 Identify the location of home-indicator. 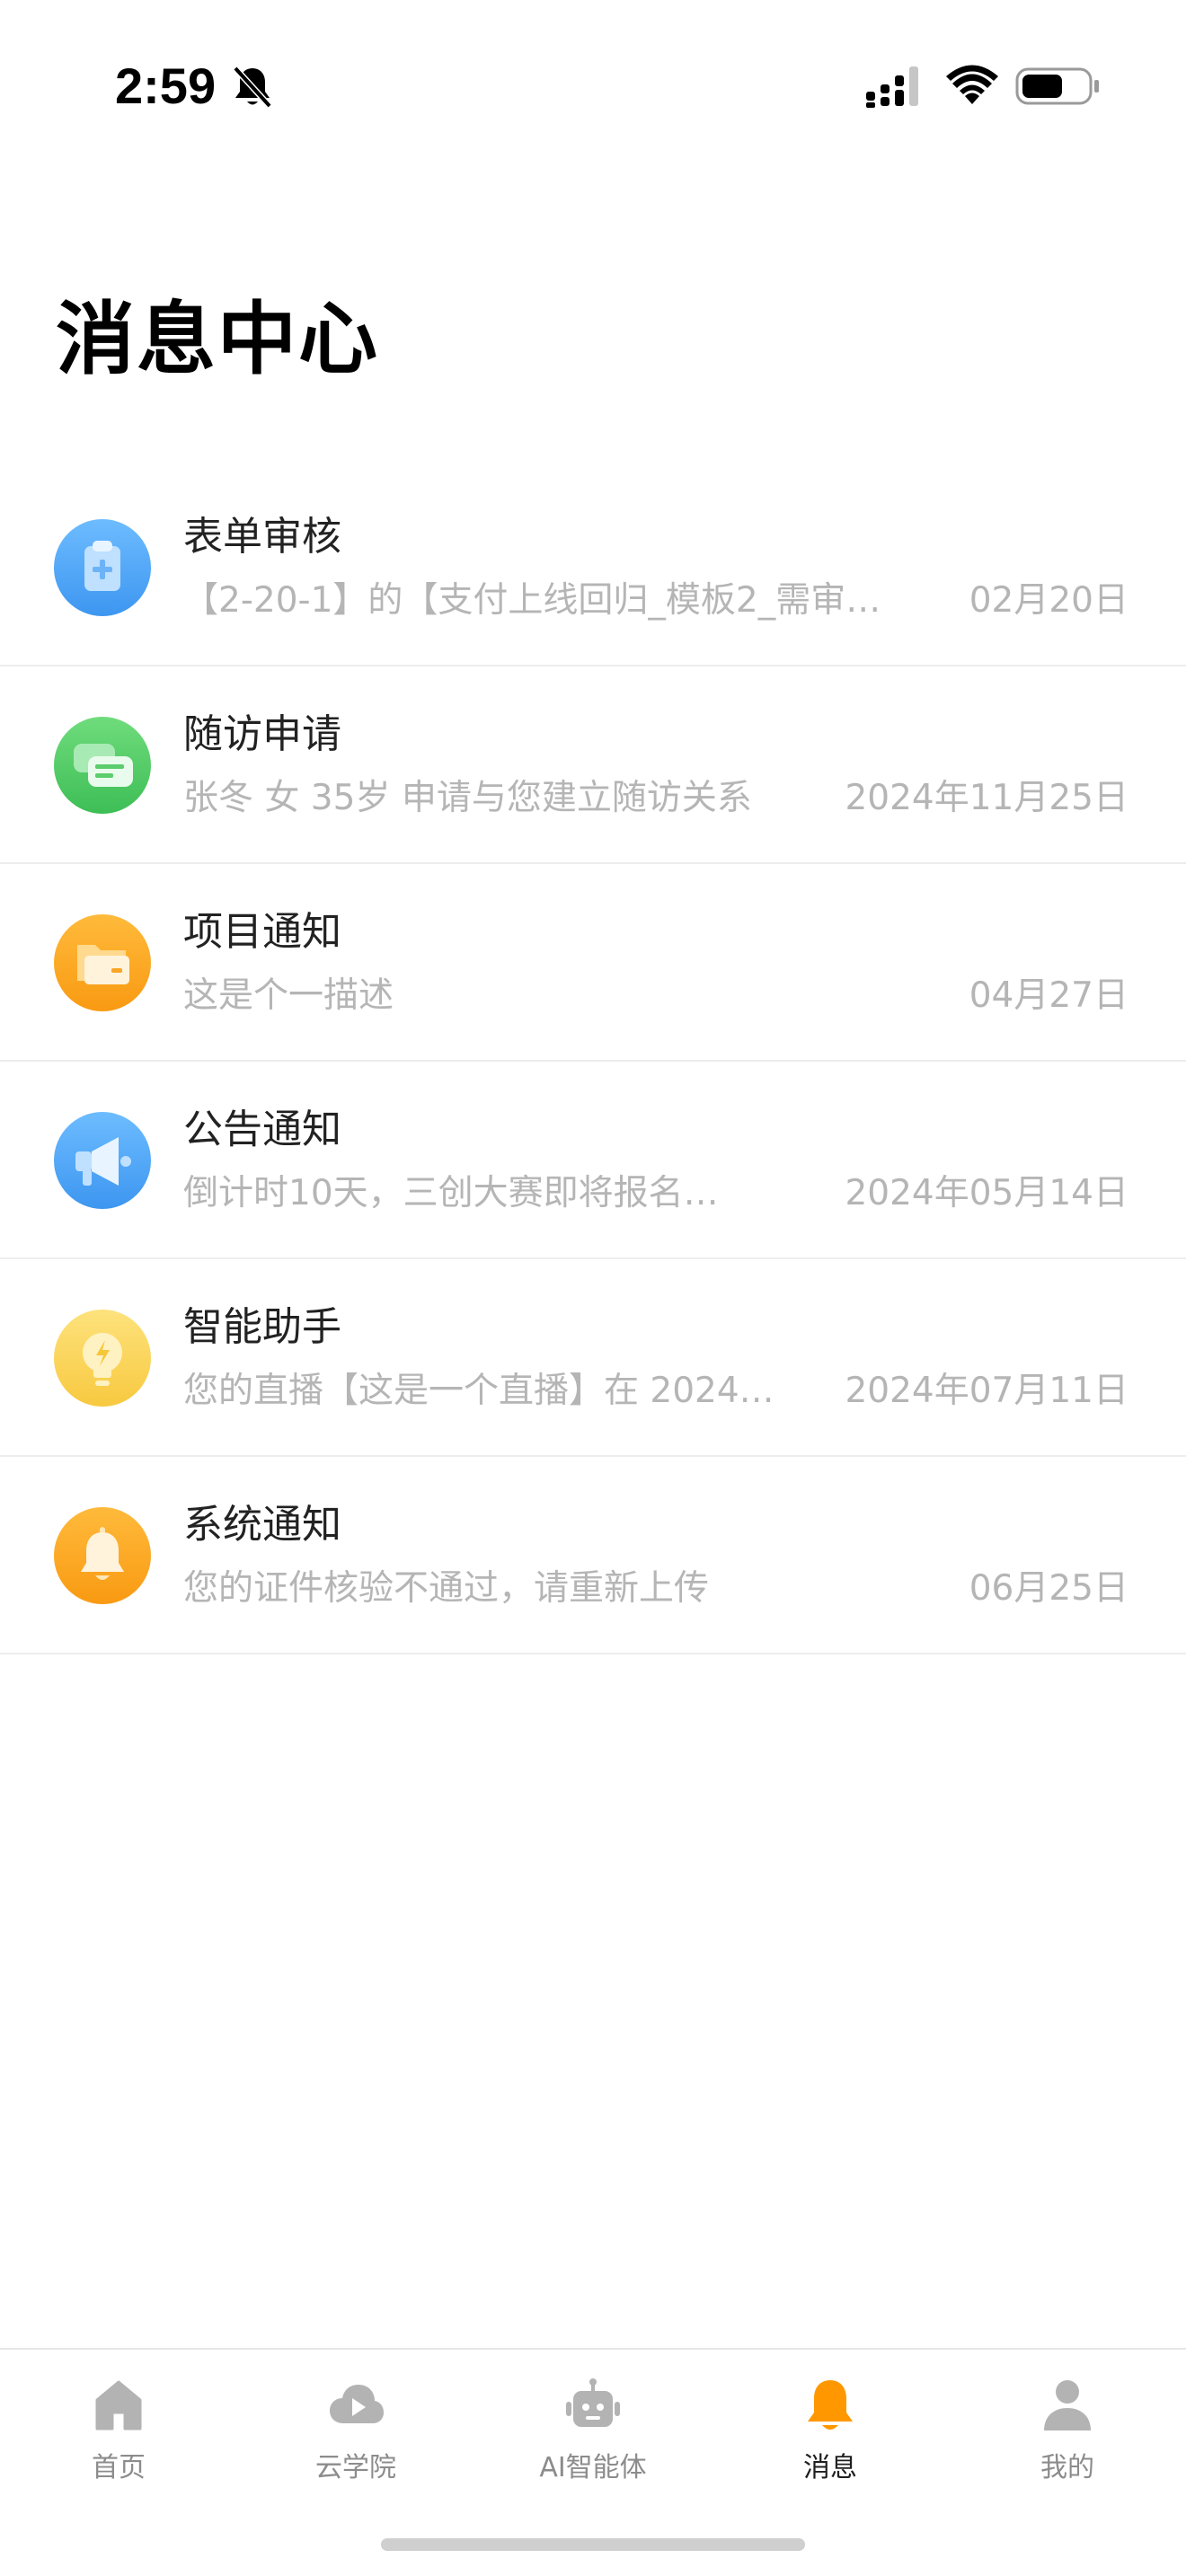
(593, 2544).